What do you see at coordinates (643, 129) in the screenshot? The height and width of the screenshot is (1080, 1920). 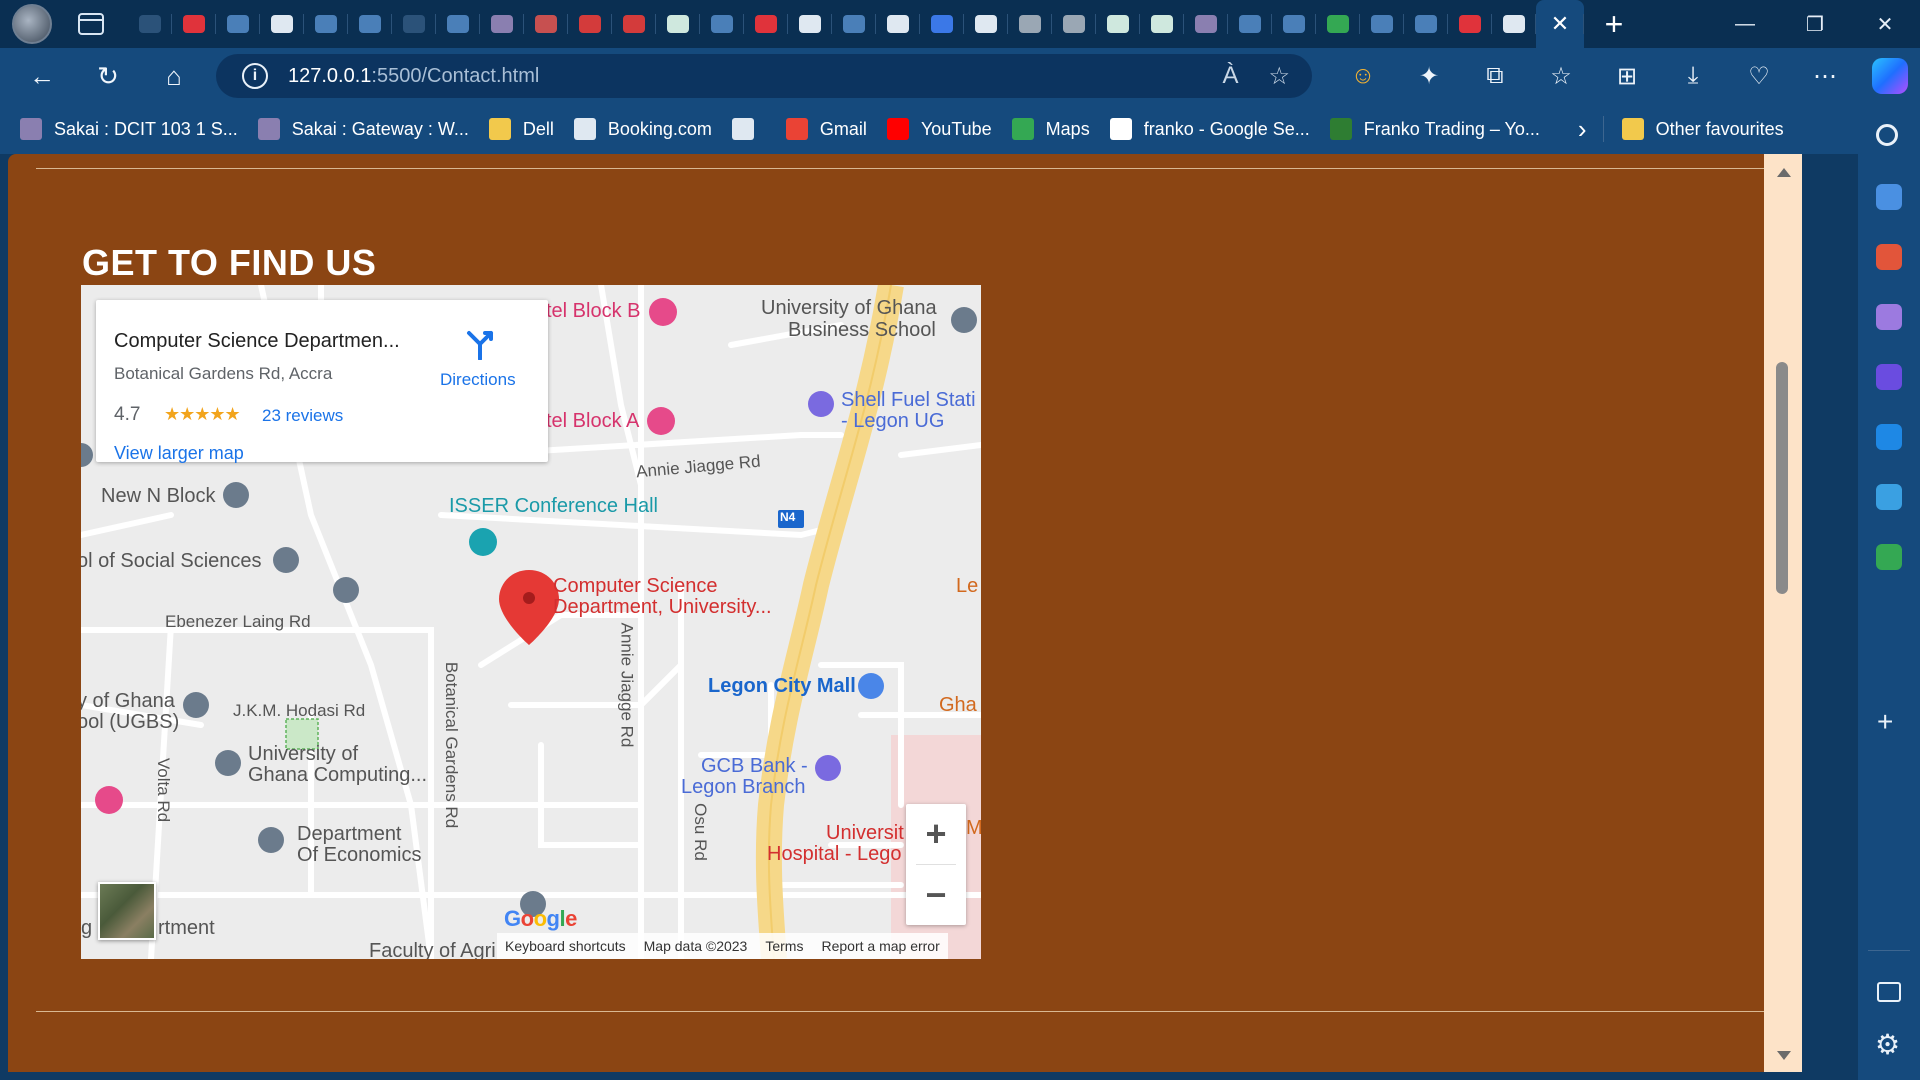 I see `favourite-item: Booking.com` at bounding box center [643, 129].